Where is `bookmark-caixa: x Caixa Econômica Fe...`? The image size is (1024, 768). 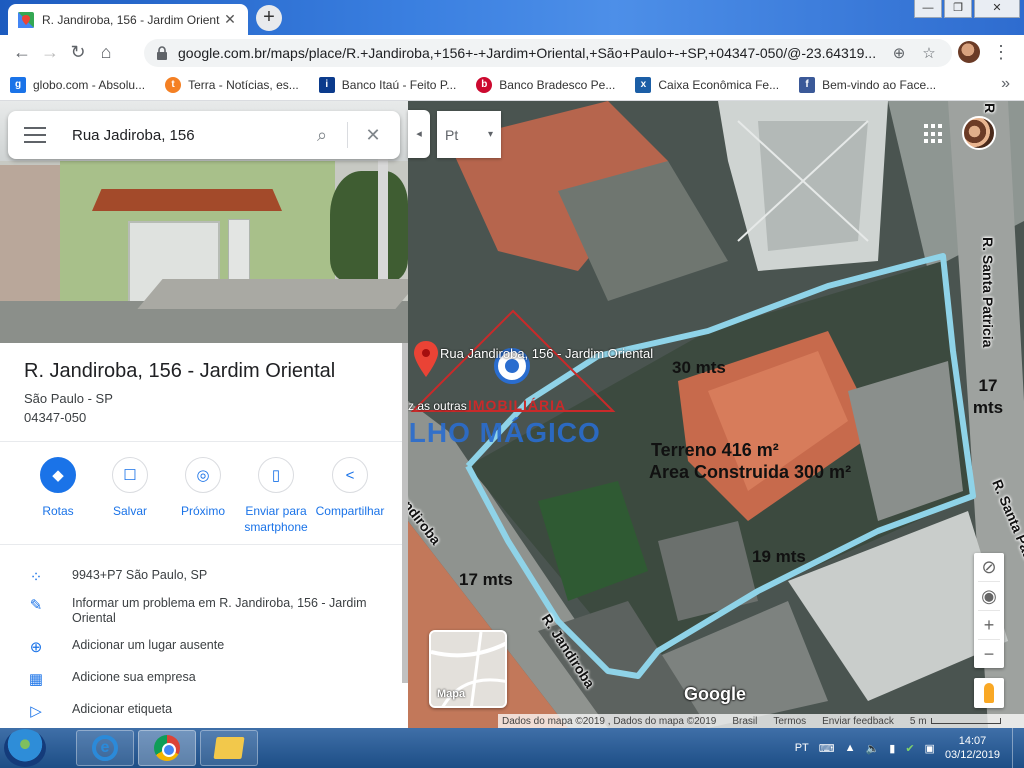
bookmark-caixa: x Caixa Econômica Fe... is located at coordinates (707, 84).